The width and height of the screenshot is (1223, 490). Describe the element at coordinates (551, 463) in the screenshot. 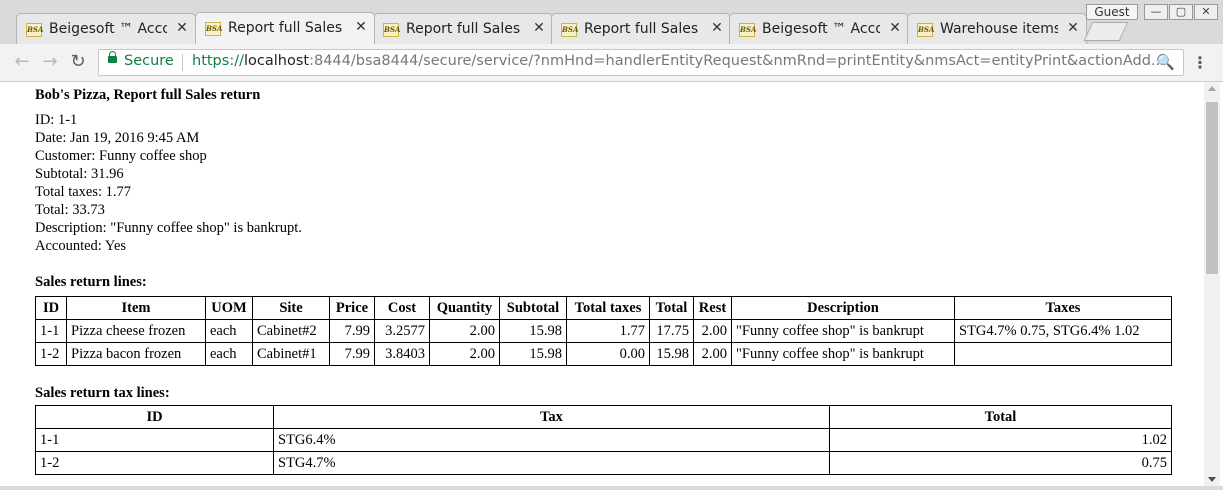

I see `cell-tax: STG4.7%` at that location.